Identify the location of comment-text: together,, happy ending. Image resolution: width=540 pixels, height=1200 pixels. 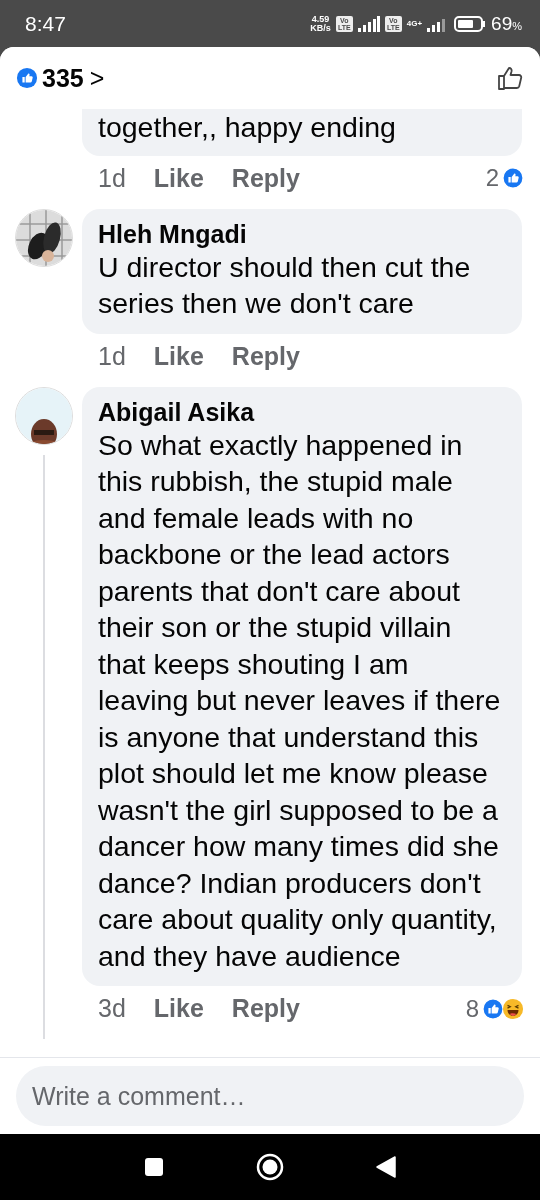
(247, 127).